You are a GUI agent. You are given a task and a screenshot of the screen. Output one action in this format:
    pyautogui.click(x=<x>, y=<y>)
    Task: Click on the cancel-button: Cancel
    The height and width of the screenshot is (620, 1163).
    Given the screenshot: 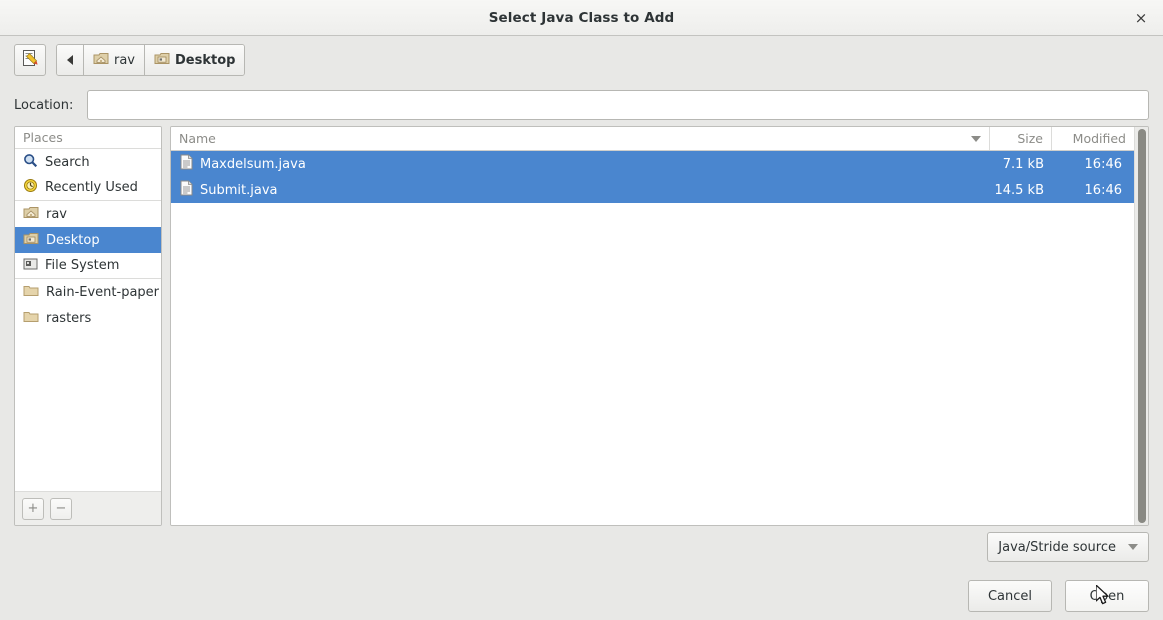 What is the action you would take?
    pyautogui.click(x=1010, y=596)
    